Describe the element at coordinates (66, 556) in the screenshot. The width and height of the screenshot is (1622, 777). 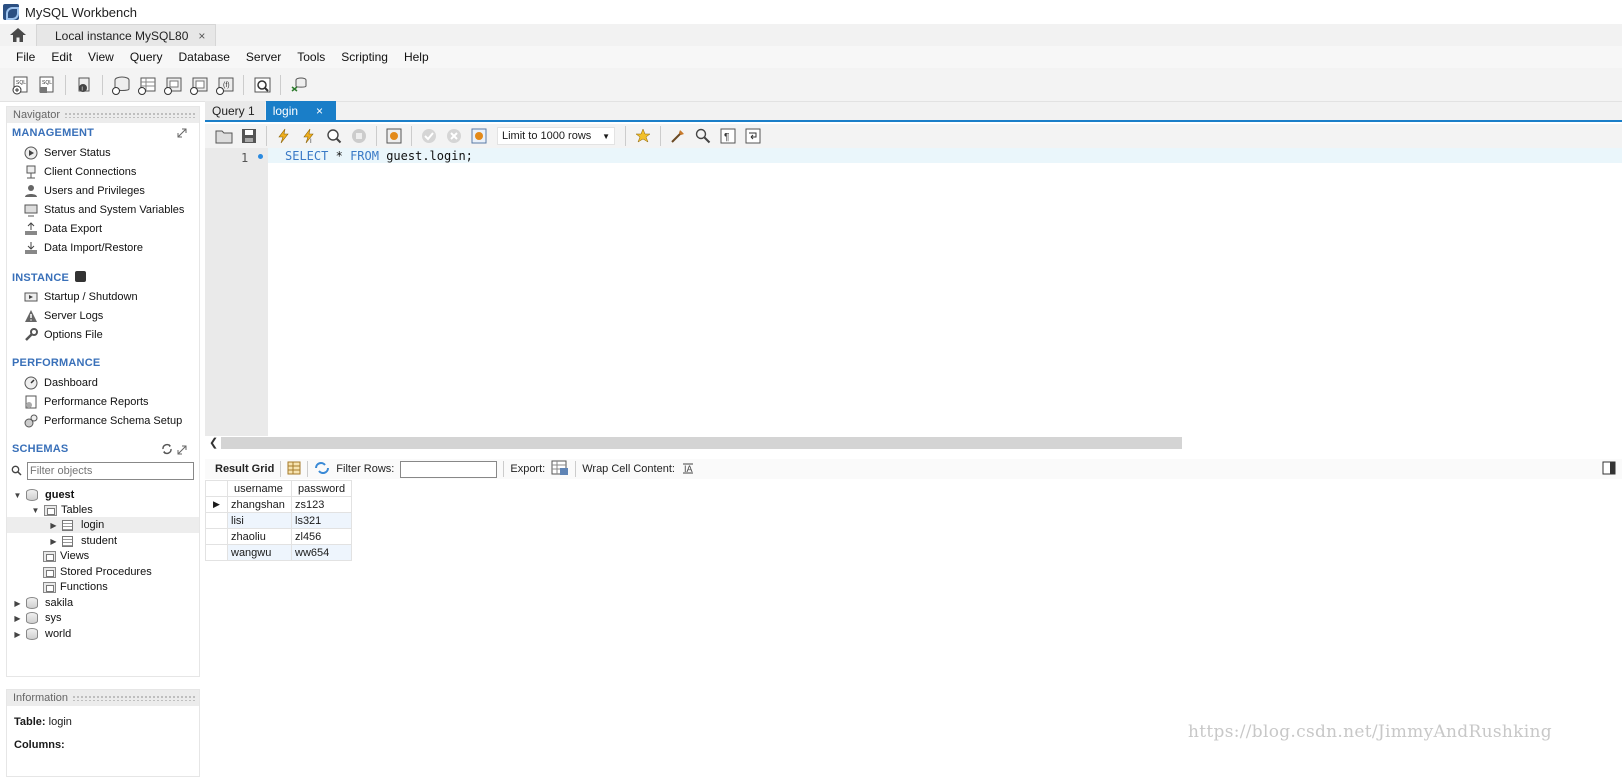
I see `tree-views: Views` at that location.